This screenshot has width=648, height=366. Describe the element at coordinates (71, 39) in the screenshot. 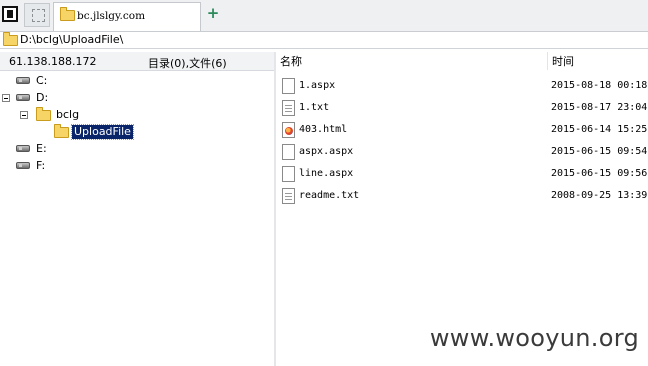

I see `path-text: D:\bclg\UploadFile\` at that location.